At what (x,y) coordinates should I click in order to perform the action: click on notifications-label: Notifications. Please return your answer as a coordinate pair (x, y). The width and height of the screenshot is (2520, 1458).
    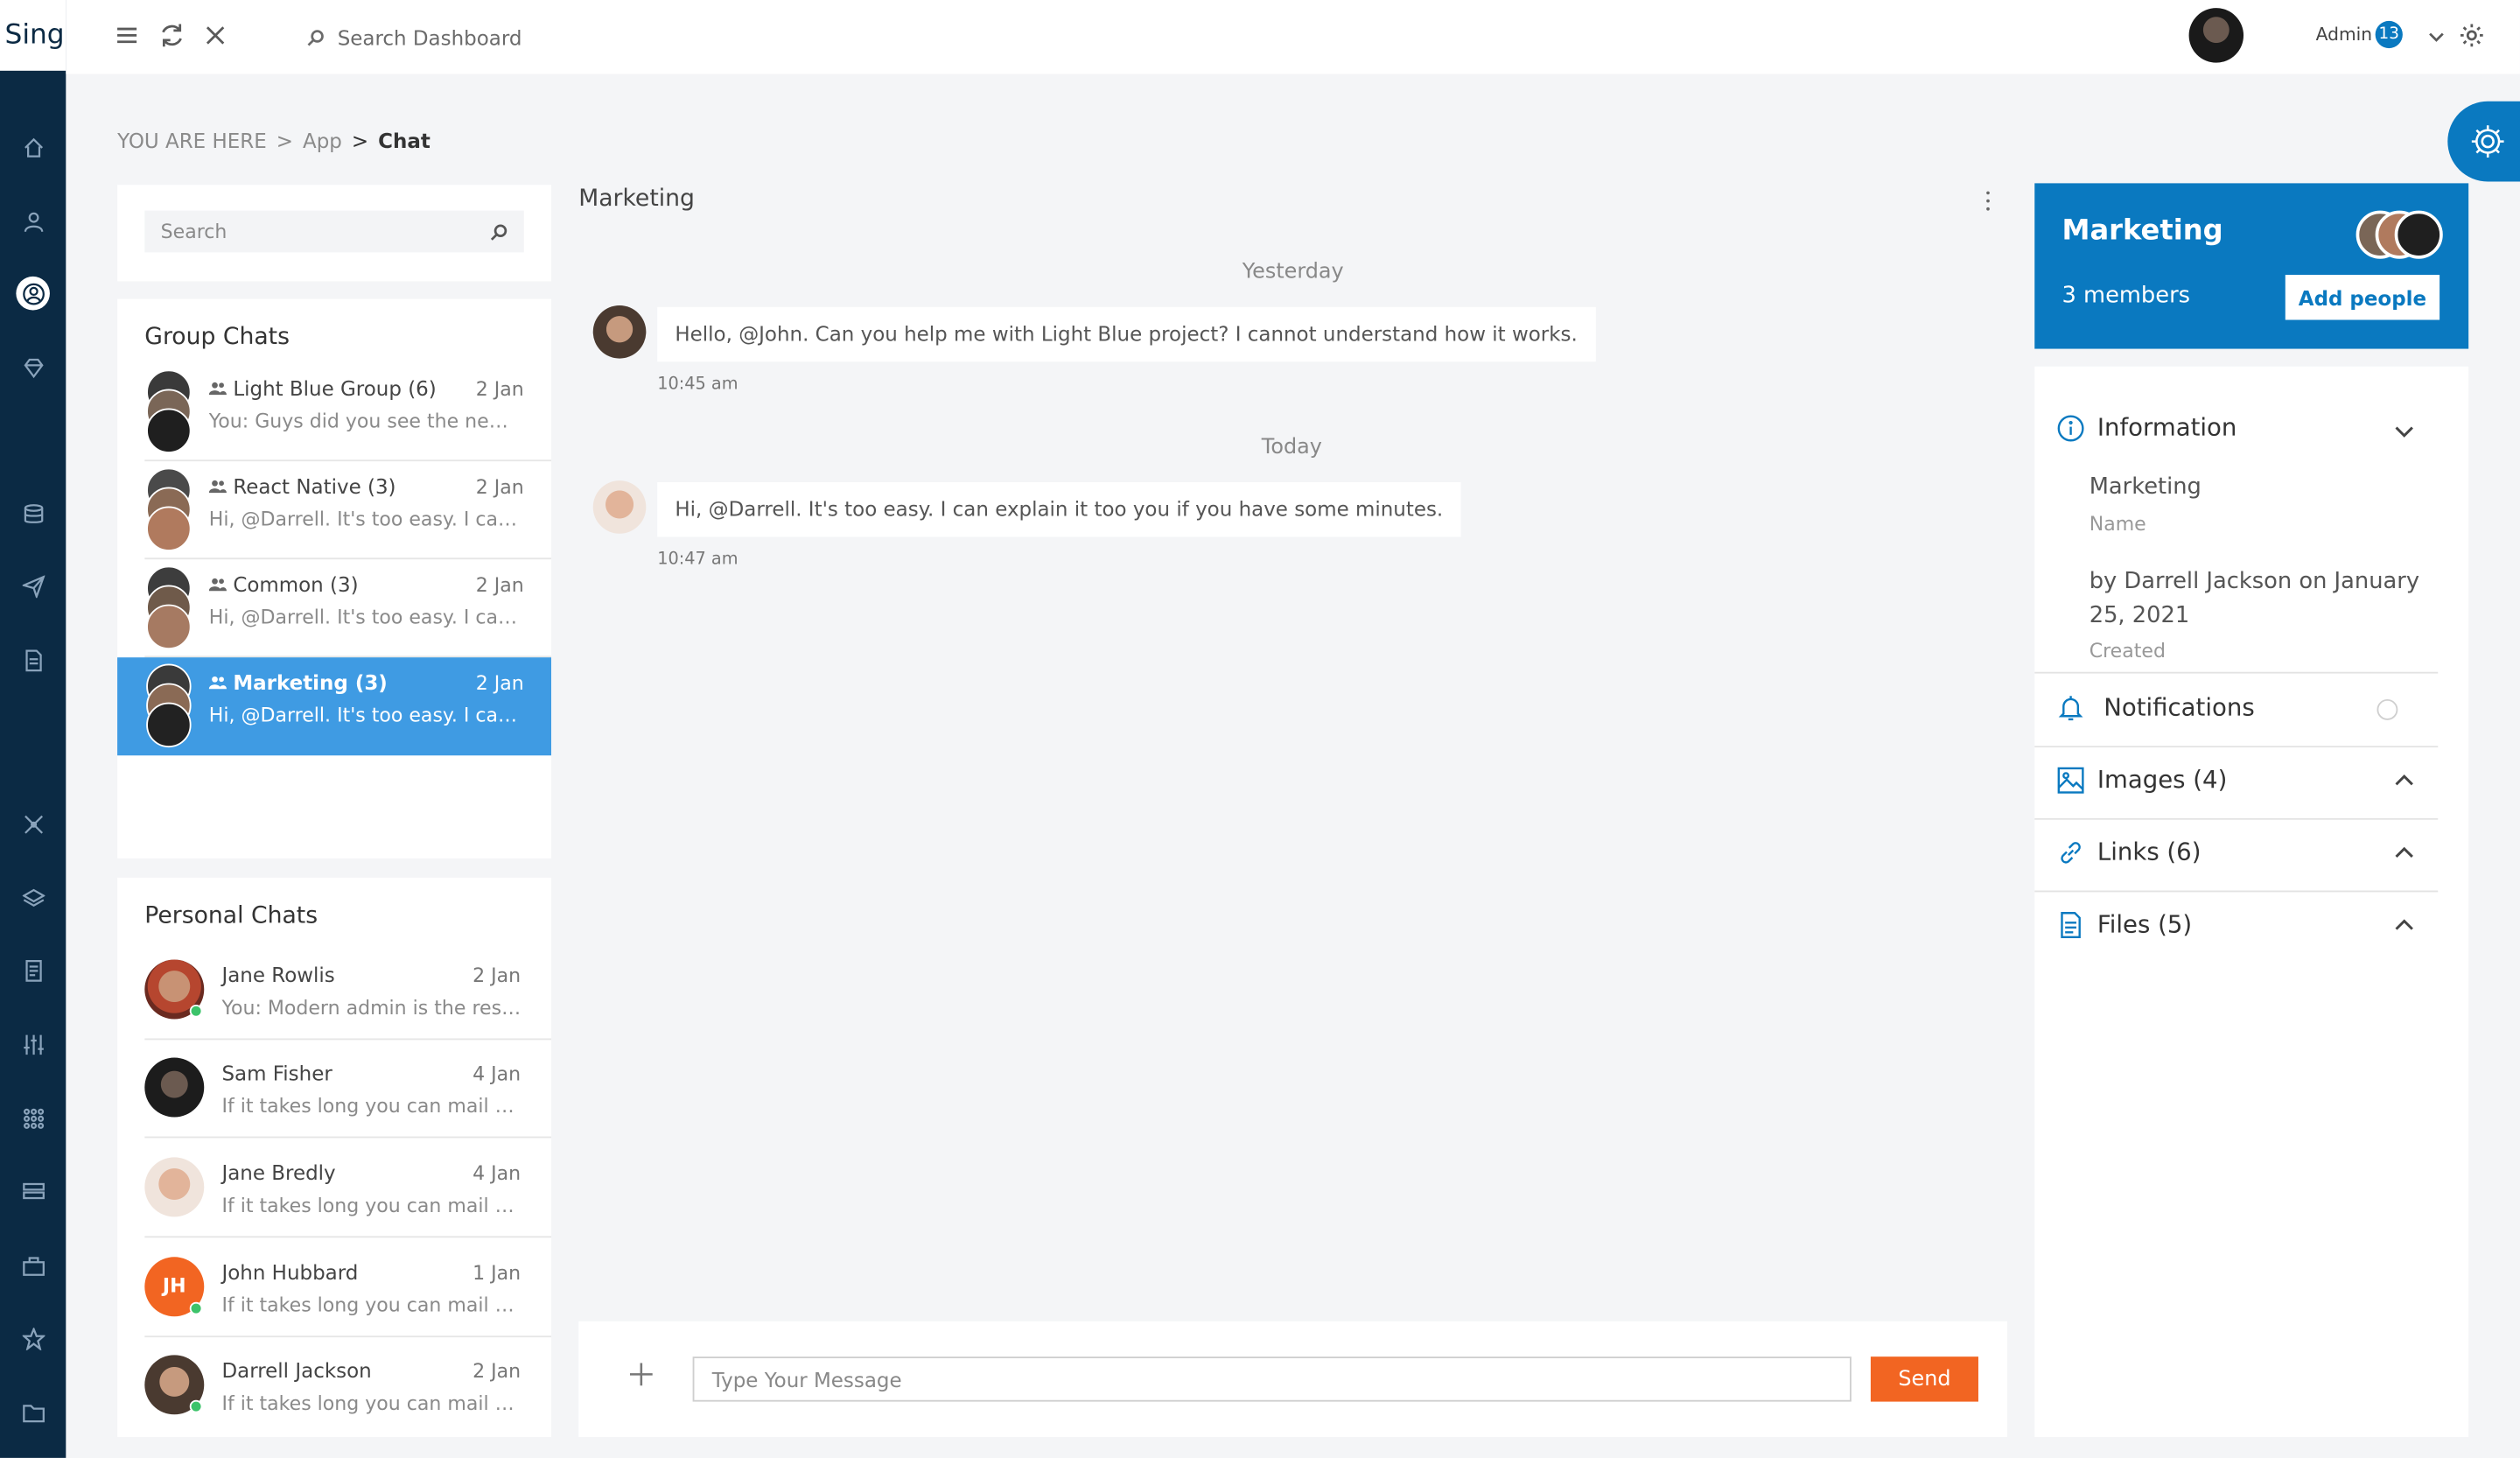
    Looking at the image, I should click on (2179, 707).